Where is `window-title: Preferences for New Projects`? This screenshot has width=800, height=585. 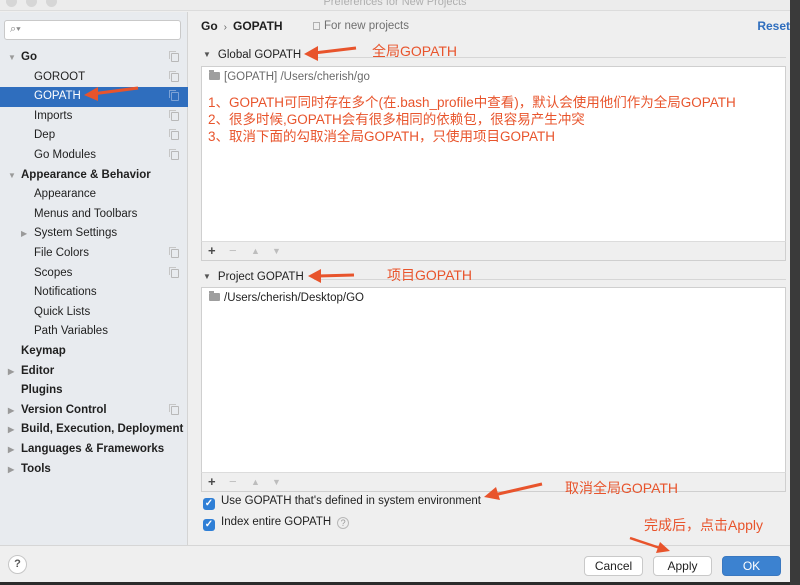 window-title: Preferences for New Projects is located at coordinates (395, 4).